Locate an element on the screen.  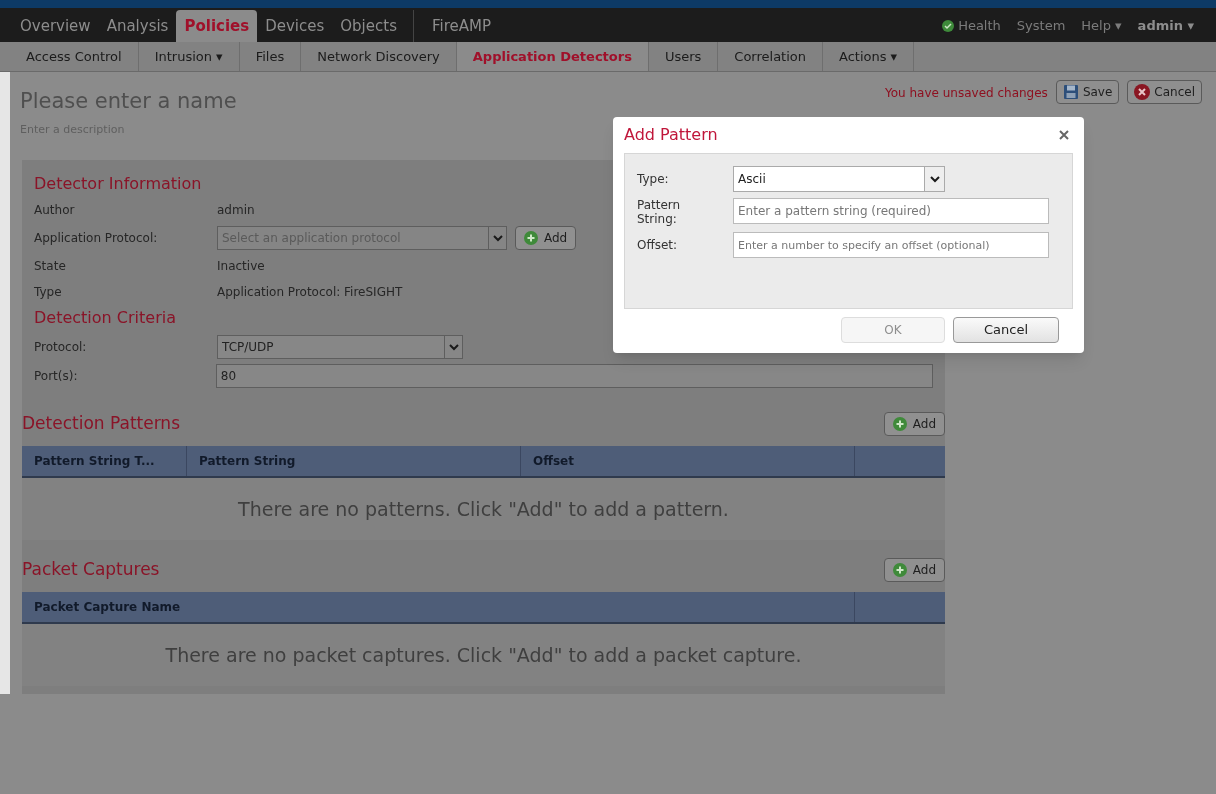
check-circle-icon is located at coordinates (948, 26).